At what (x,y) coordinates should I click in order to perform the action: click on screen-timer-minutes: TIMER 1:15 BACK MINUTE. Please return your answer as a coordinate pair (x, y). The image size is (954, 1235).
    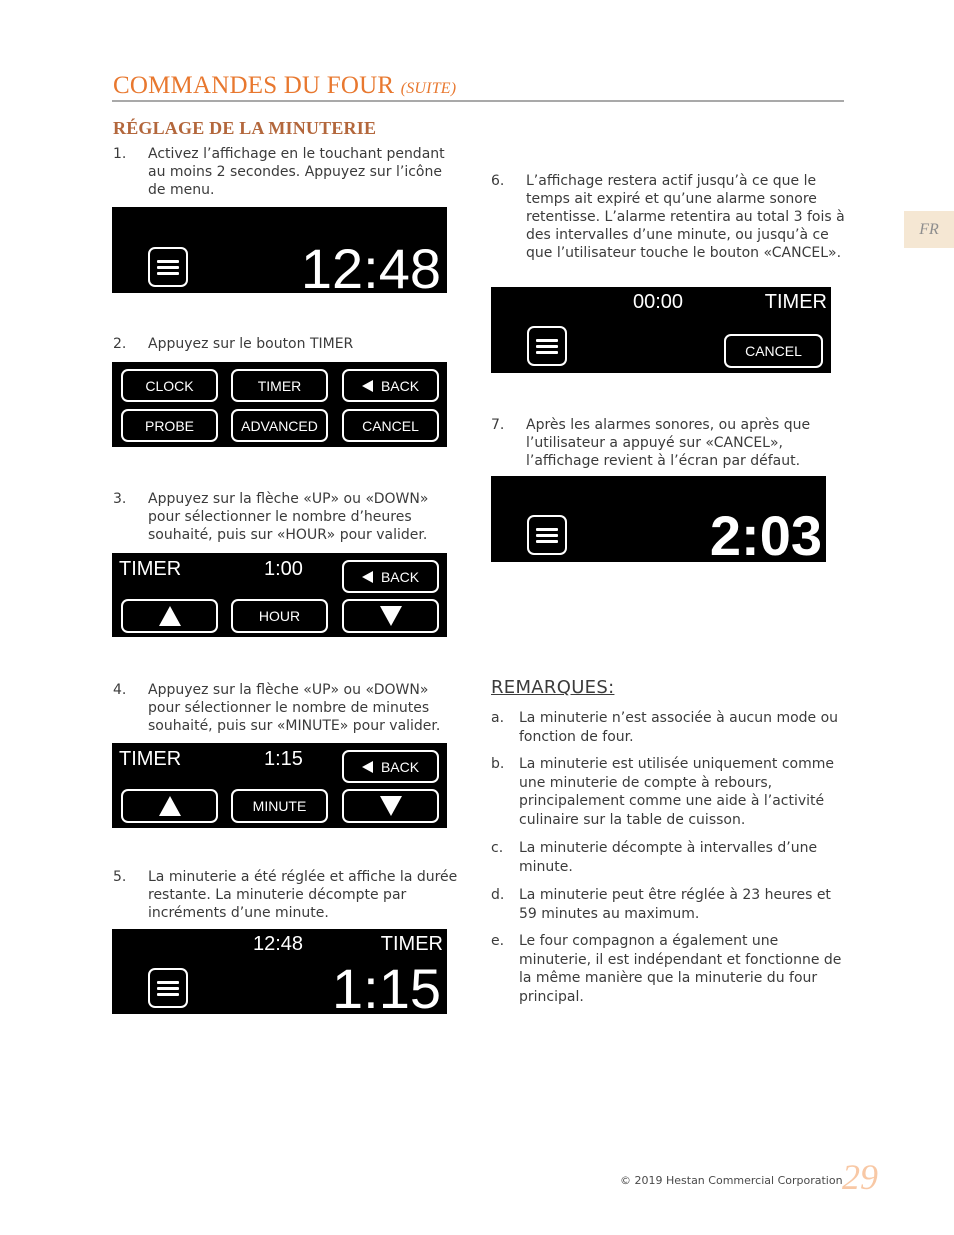
    Looking at the image, I should click on (279, 785).